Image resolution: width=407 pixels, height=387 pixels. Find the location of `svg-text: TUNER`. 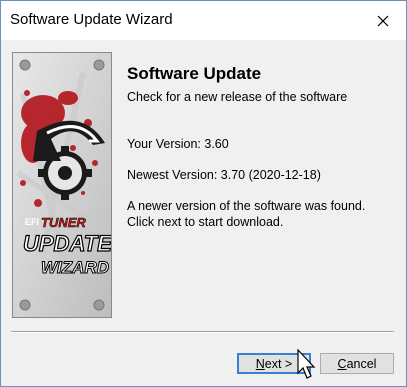

svg-text: TUNER is located at coordinates (63, 222).